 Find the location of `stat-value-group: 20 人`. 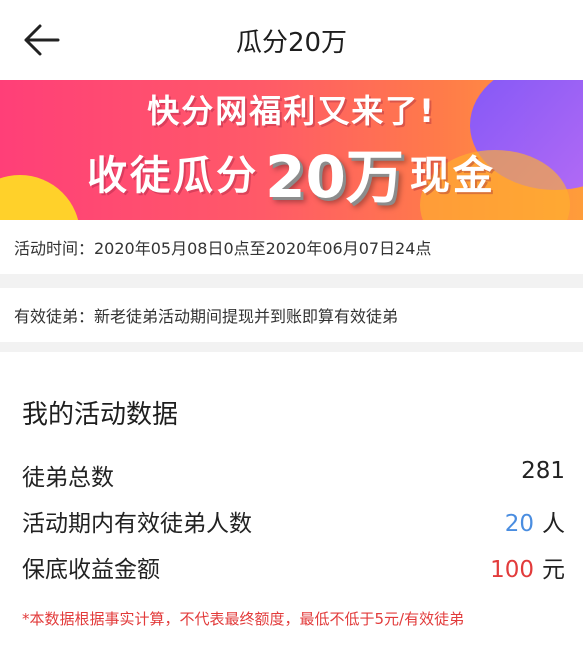

stat-value-group: 20 人 is located at coordinates (535, 521).